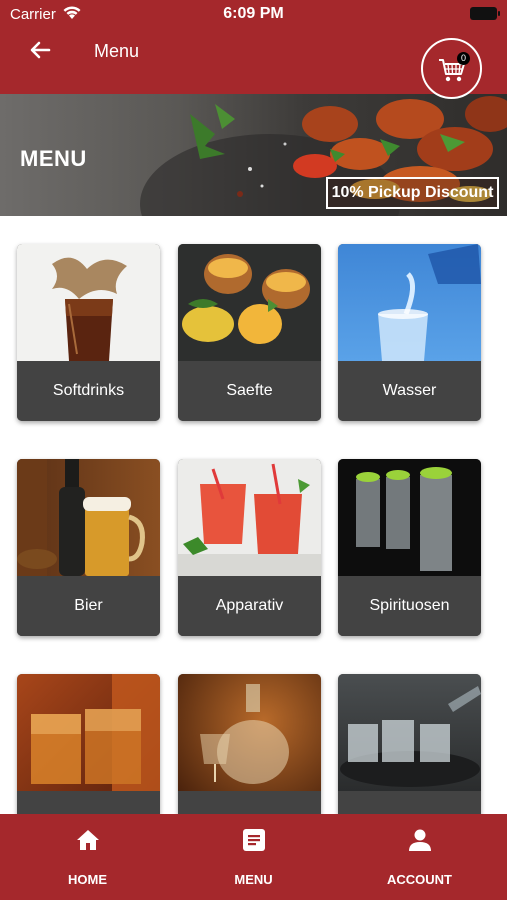  Describe the element at coordinates (88, 840) in the screenshot. I see `home-icon` at that location.